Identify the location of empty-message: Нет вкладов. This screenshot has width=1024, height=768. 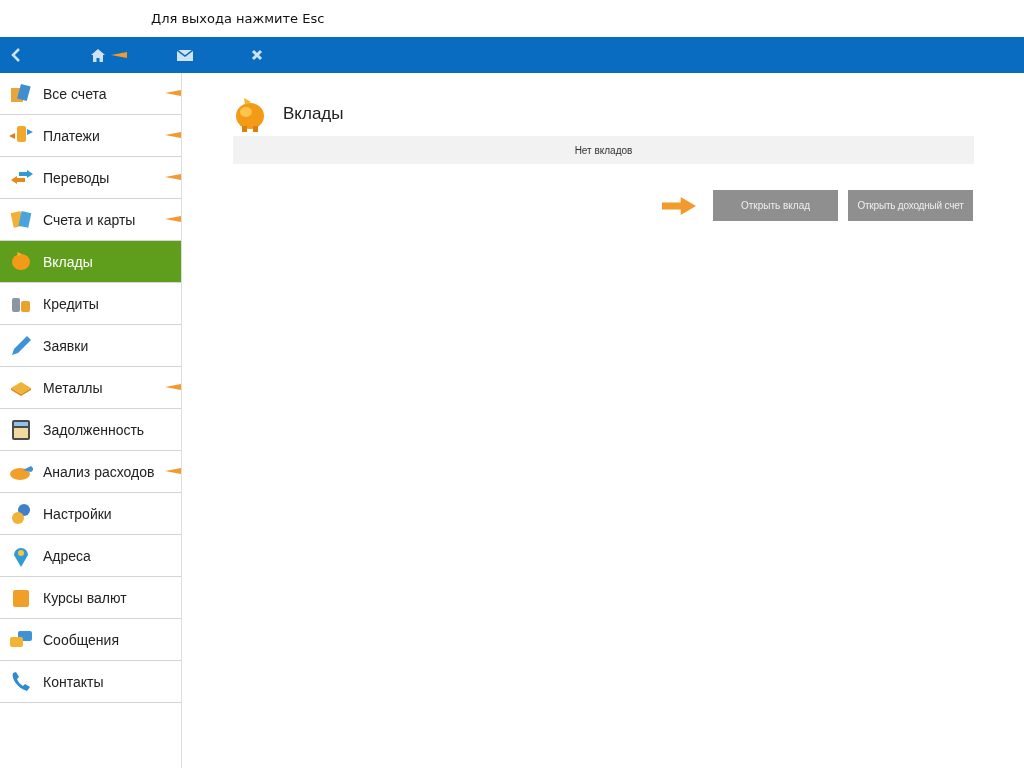
(603, 150).